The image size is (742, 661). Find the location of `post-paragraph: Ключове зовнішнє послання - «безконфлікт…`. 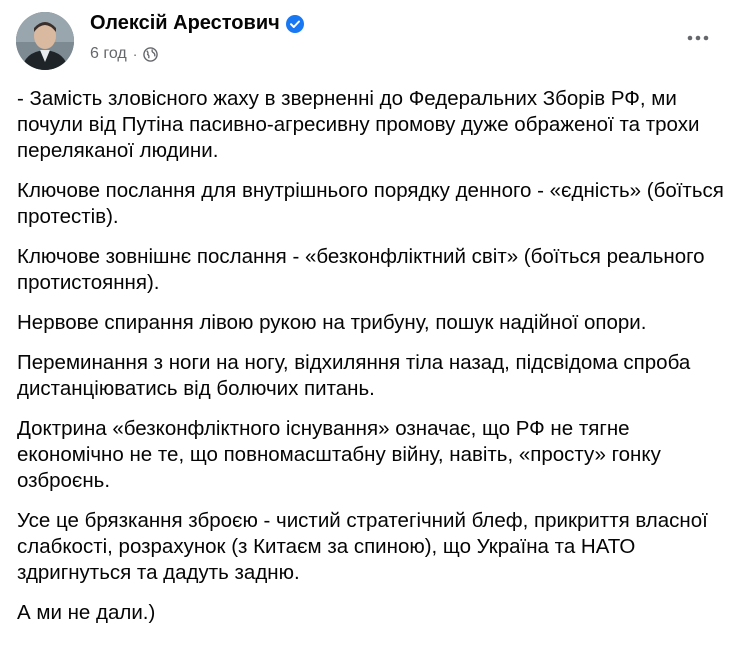

post-paragraph: Ключове зовнішнє послання - «безконфлікт… is located at coordinates (361, 269).